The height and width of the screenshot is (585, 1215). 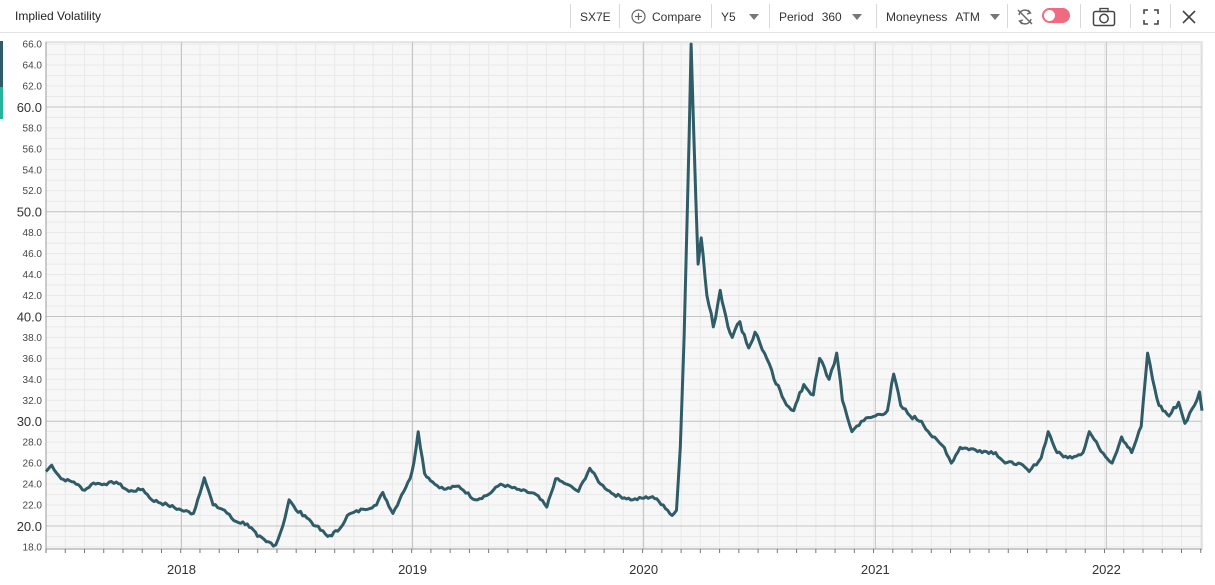 I want to click on y-tick-label: 58.0, so click(x=33, y=128).